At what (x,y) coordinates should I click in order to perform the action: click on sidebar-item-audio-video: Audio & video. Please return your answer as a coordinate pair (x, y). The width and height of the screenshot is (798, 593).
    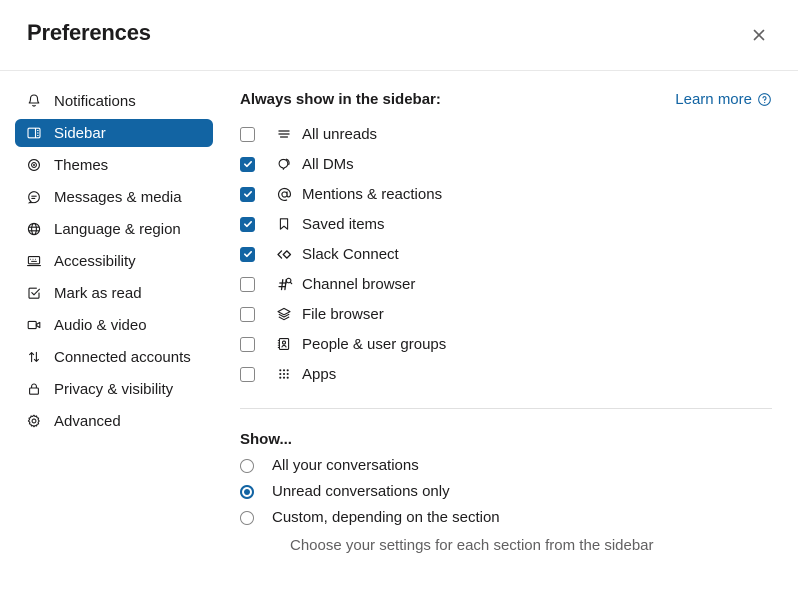
    Looking at the image, I should click on (114, 325).